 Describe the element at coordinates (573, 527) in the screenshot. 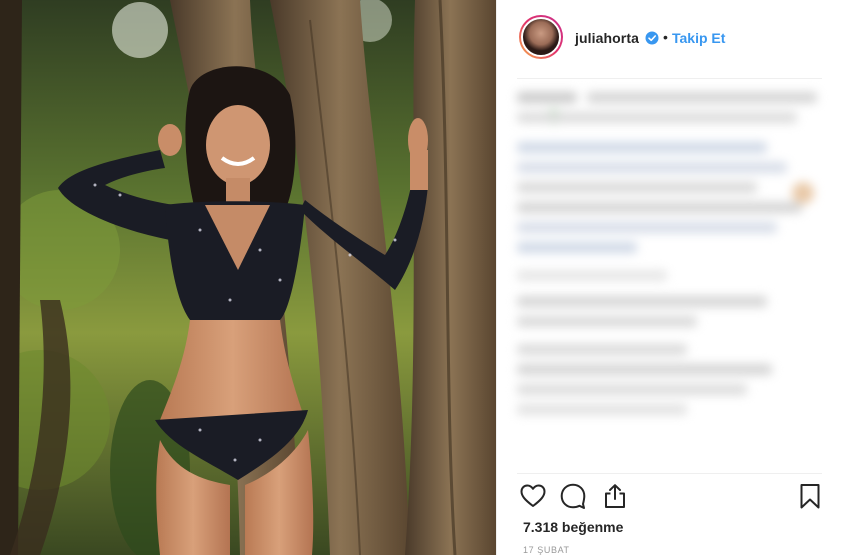

I see `likes-count: 7.318 beğenme` at that location.